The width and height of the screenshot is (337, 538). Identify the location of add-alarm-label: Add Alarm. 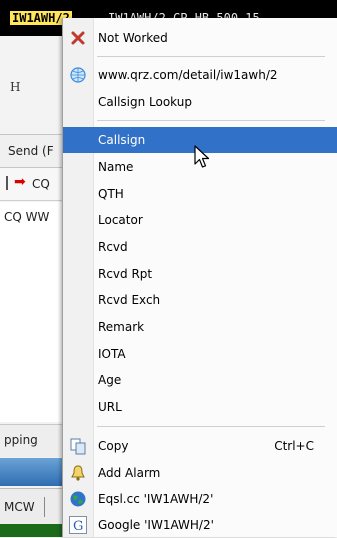
(129, 473).